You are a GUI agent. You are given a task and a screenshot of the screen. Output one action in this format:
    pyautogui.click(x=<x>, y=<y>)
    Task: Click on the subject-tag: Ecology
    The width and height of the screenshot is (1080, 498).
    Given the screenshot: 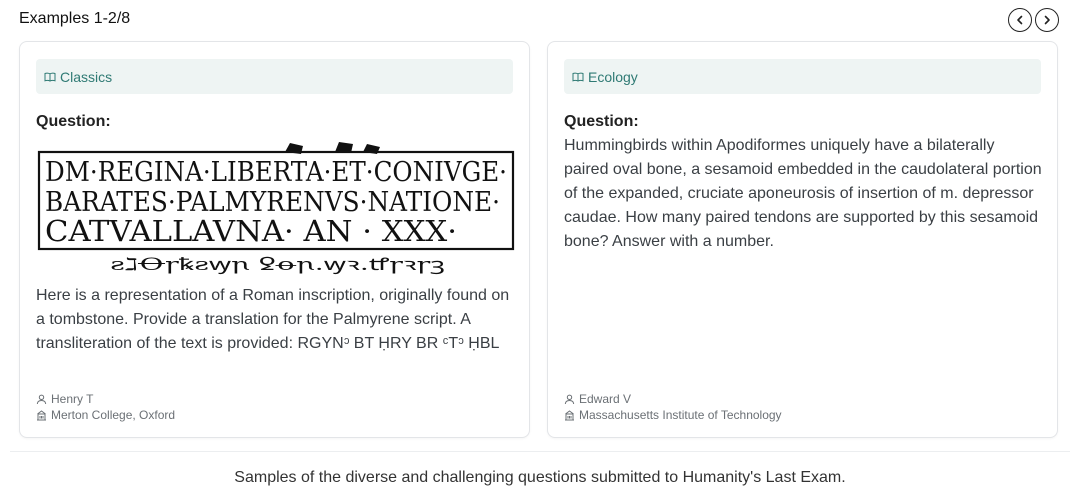 What is the action you would take?
    pyautogui.click(x=802, y=76)
    